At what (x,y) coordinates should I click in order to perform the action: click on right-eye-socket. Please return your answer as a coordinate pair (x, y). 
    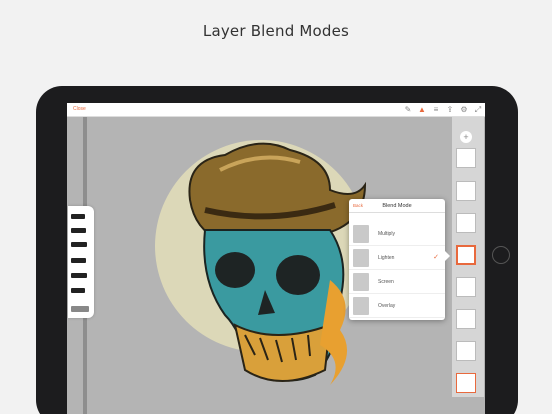
    Looking at the image, I should click on (298, 275).